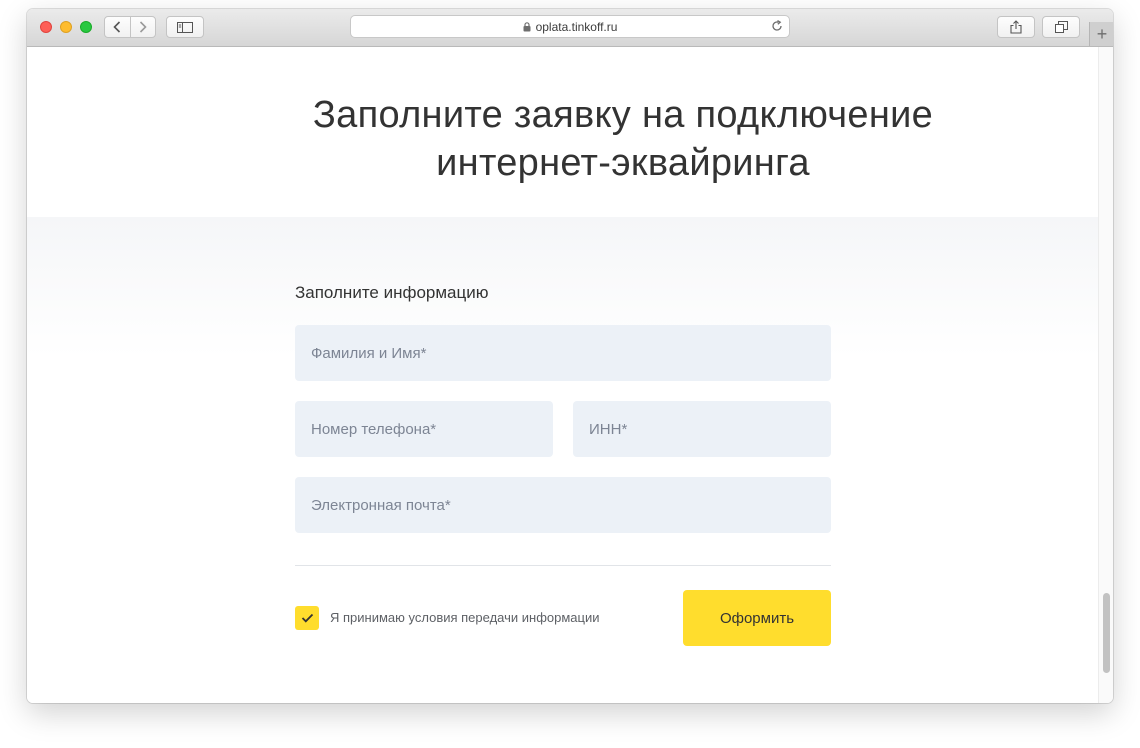  I want to click on browser-toolbar: oplata.tinkoff.ru +, so click(570, 28).